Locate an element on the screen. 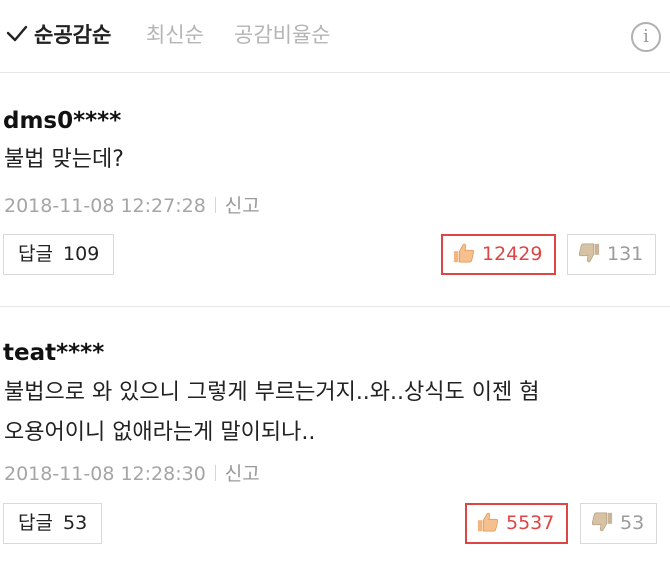 This screenshot has height=569, width=670. like-button: 12429 is located at coordinates (499, 254).